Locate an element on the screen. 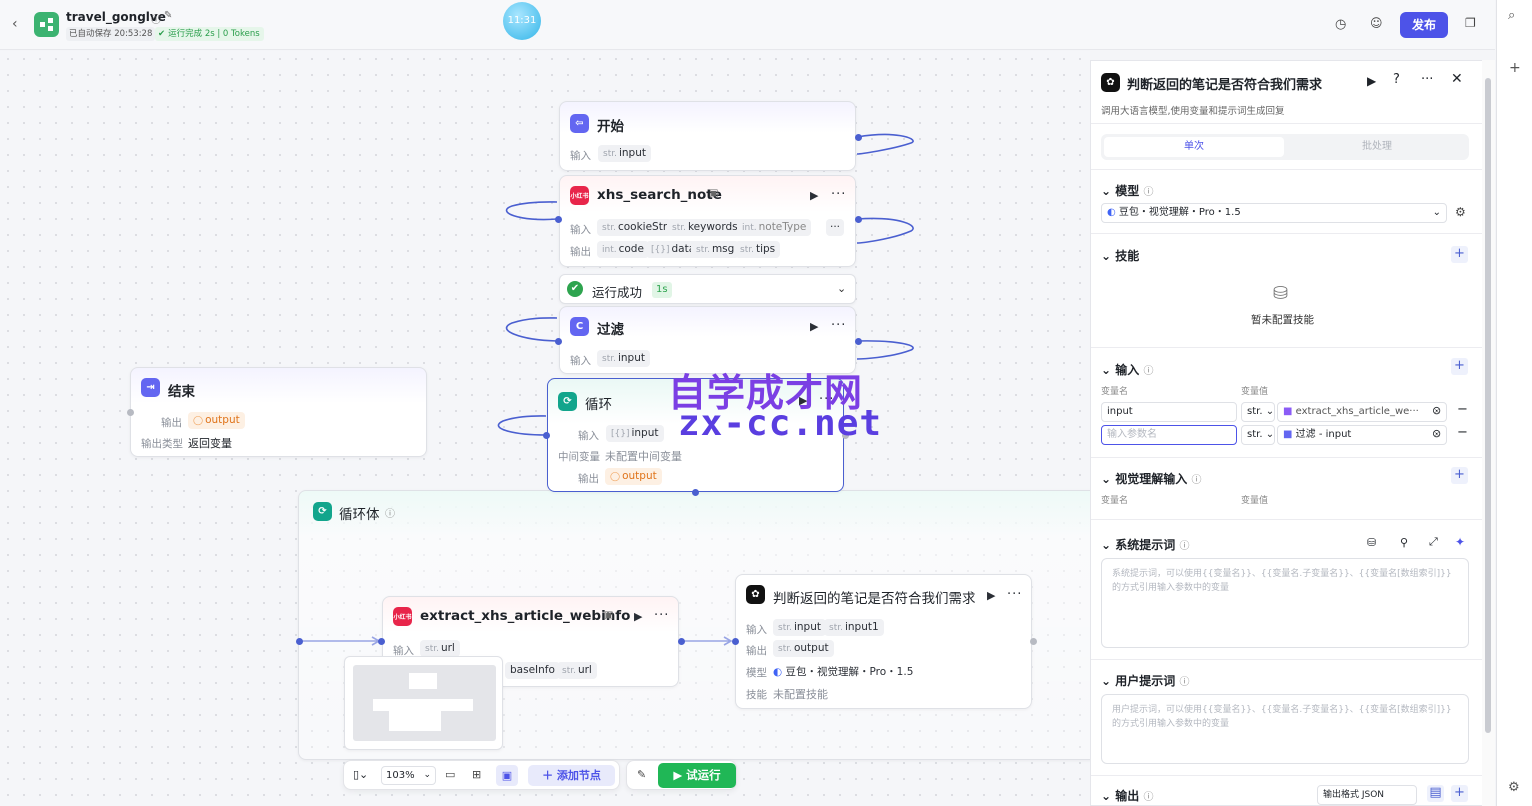  start-out-port is located at coordinates (858, 137).